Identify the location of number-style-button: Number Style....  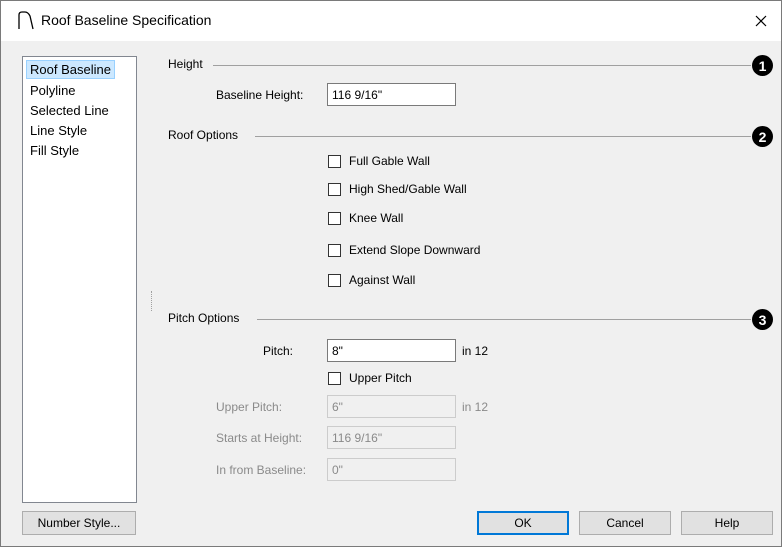
(79, 523).